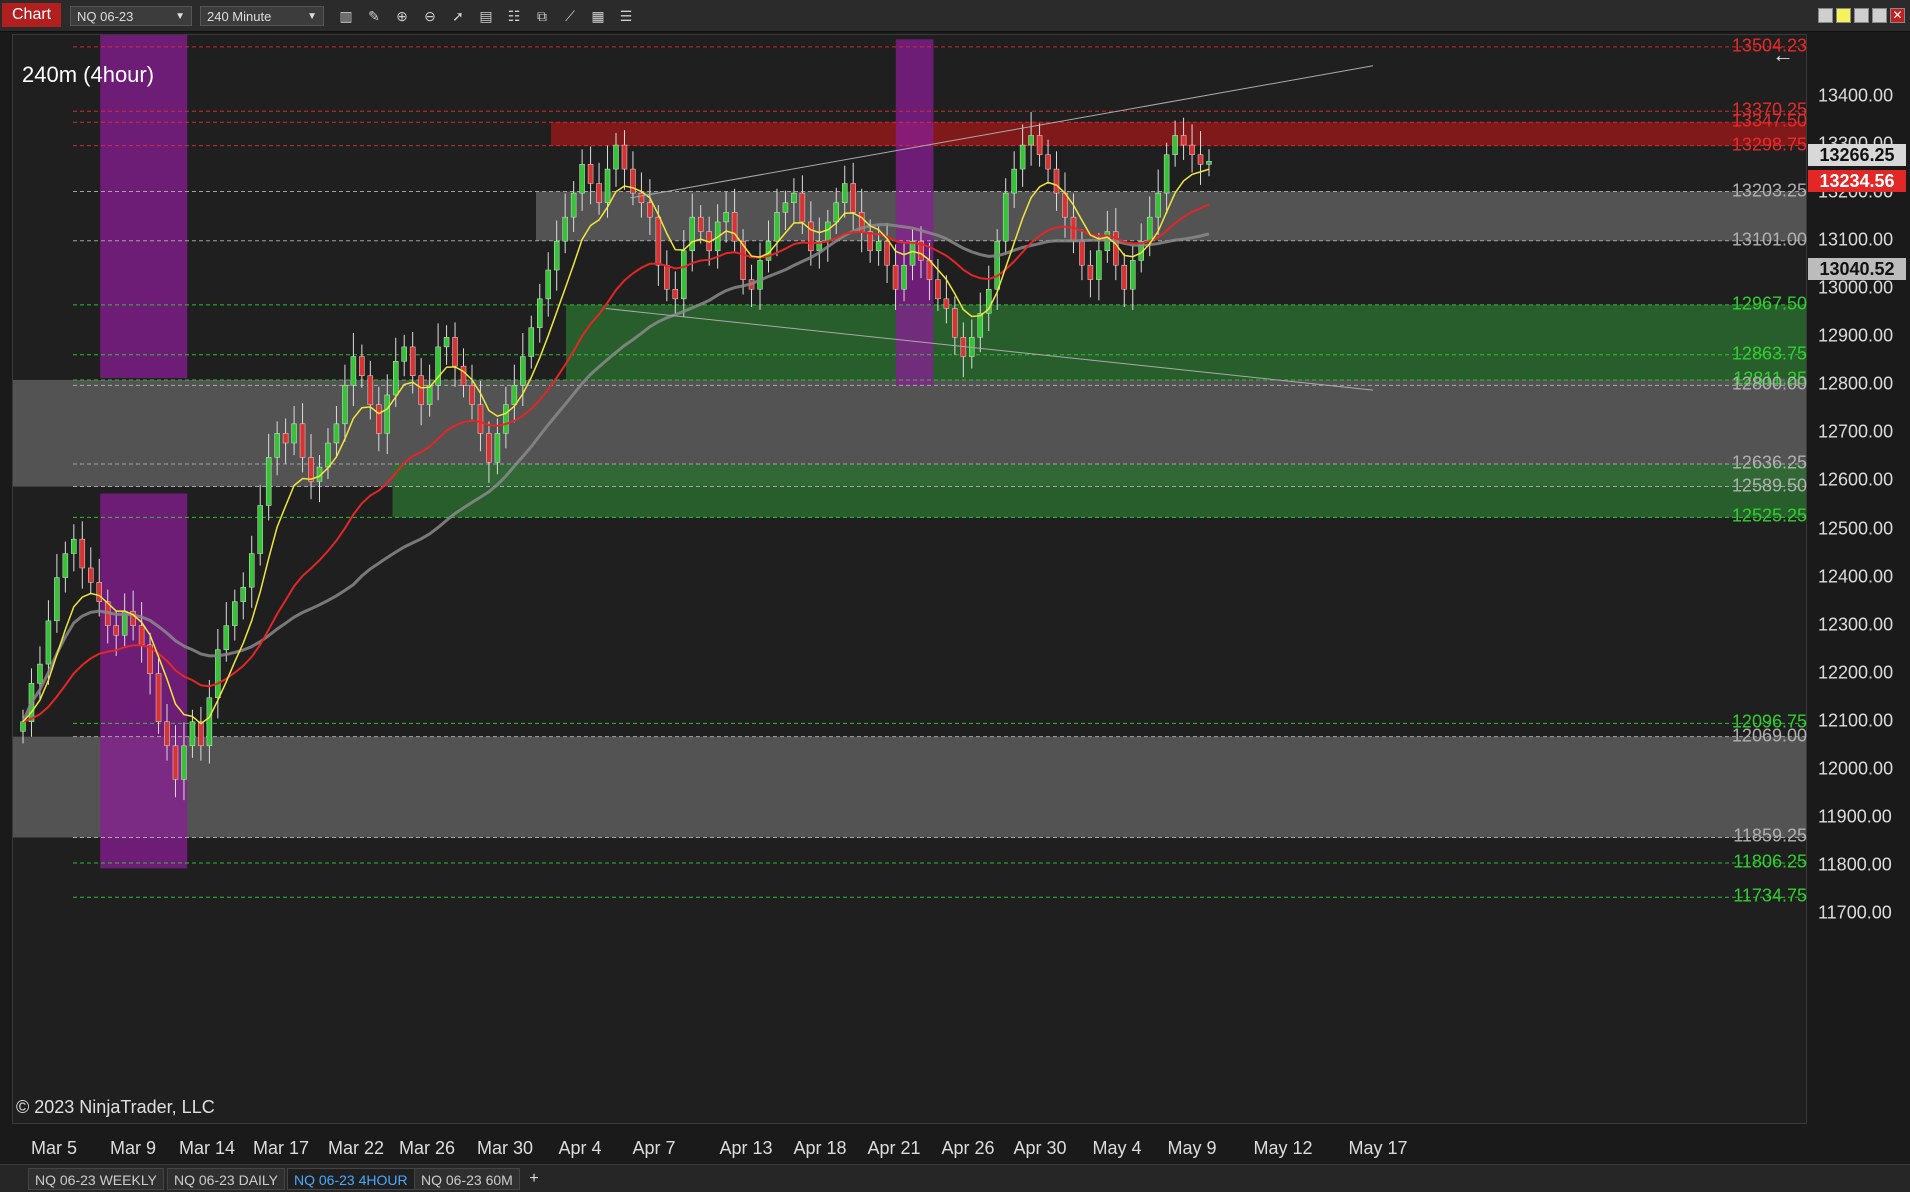  I want to click on data-box-icon: ▤, so click(486, 16).